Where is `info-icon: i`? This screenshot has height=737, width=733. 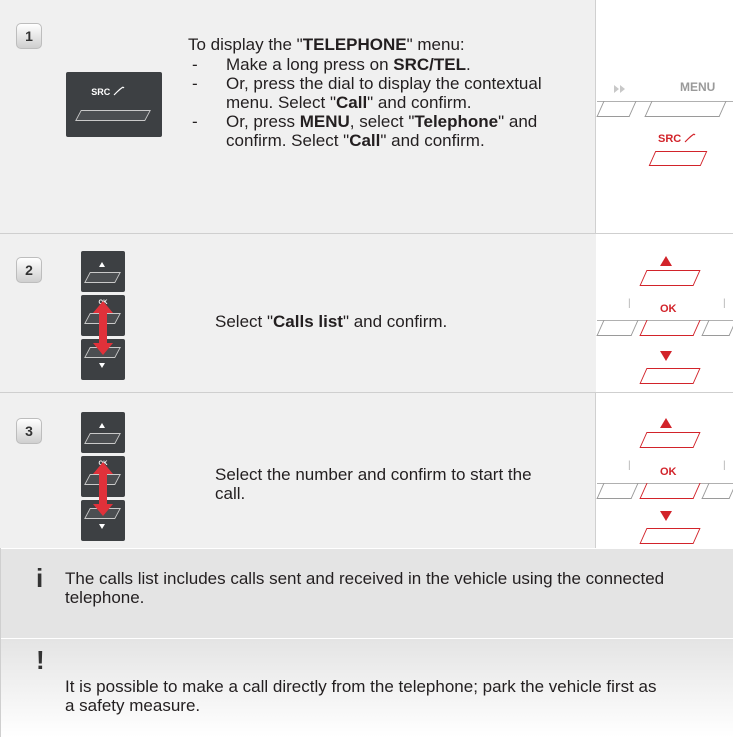
info-icon: i is located at coordinates (40, 578).